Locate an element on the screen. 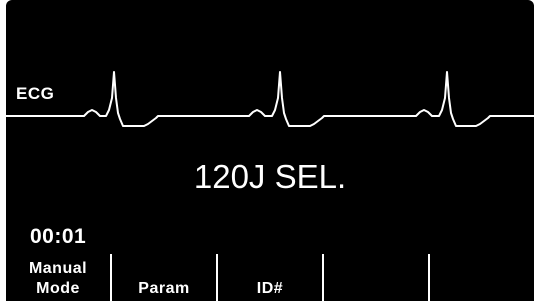 Image resolution: width=540 pixels, height=301 pixels. softkey-label-line2: Mode is located at coordinates (58, 288).